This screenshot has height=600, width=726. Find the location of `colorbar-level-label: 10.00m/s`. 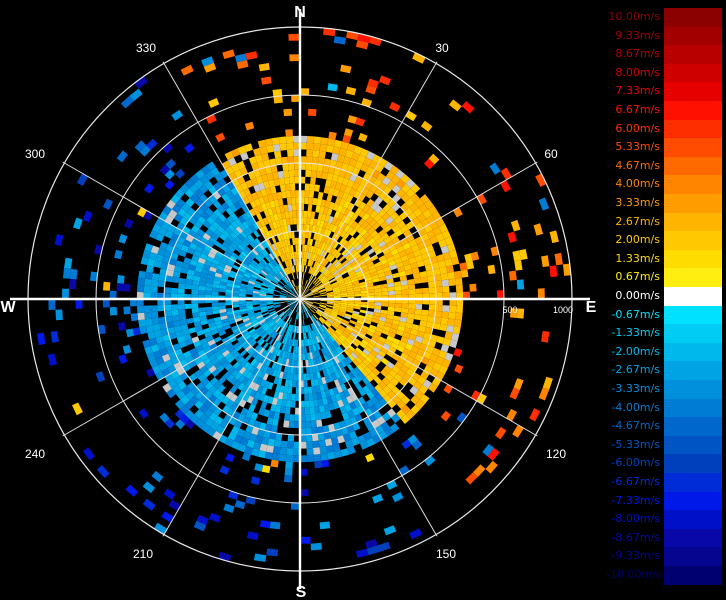

colorbar-level-label: 10.00m/s is located at coordinates (634, 16).